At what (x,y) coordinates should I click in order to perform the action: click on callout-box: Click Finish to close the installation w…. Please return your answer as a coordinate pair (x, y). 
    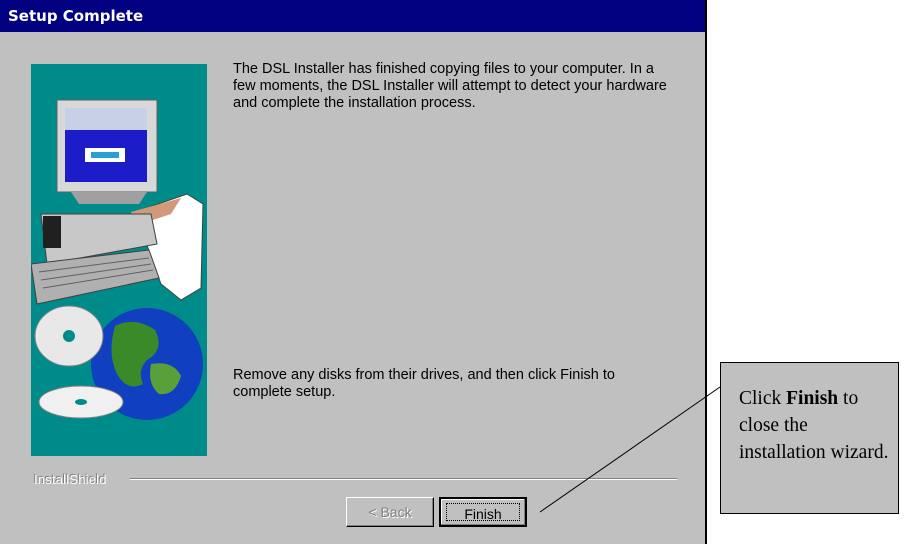
    Looking at the image, I should click on (809, 438).